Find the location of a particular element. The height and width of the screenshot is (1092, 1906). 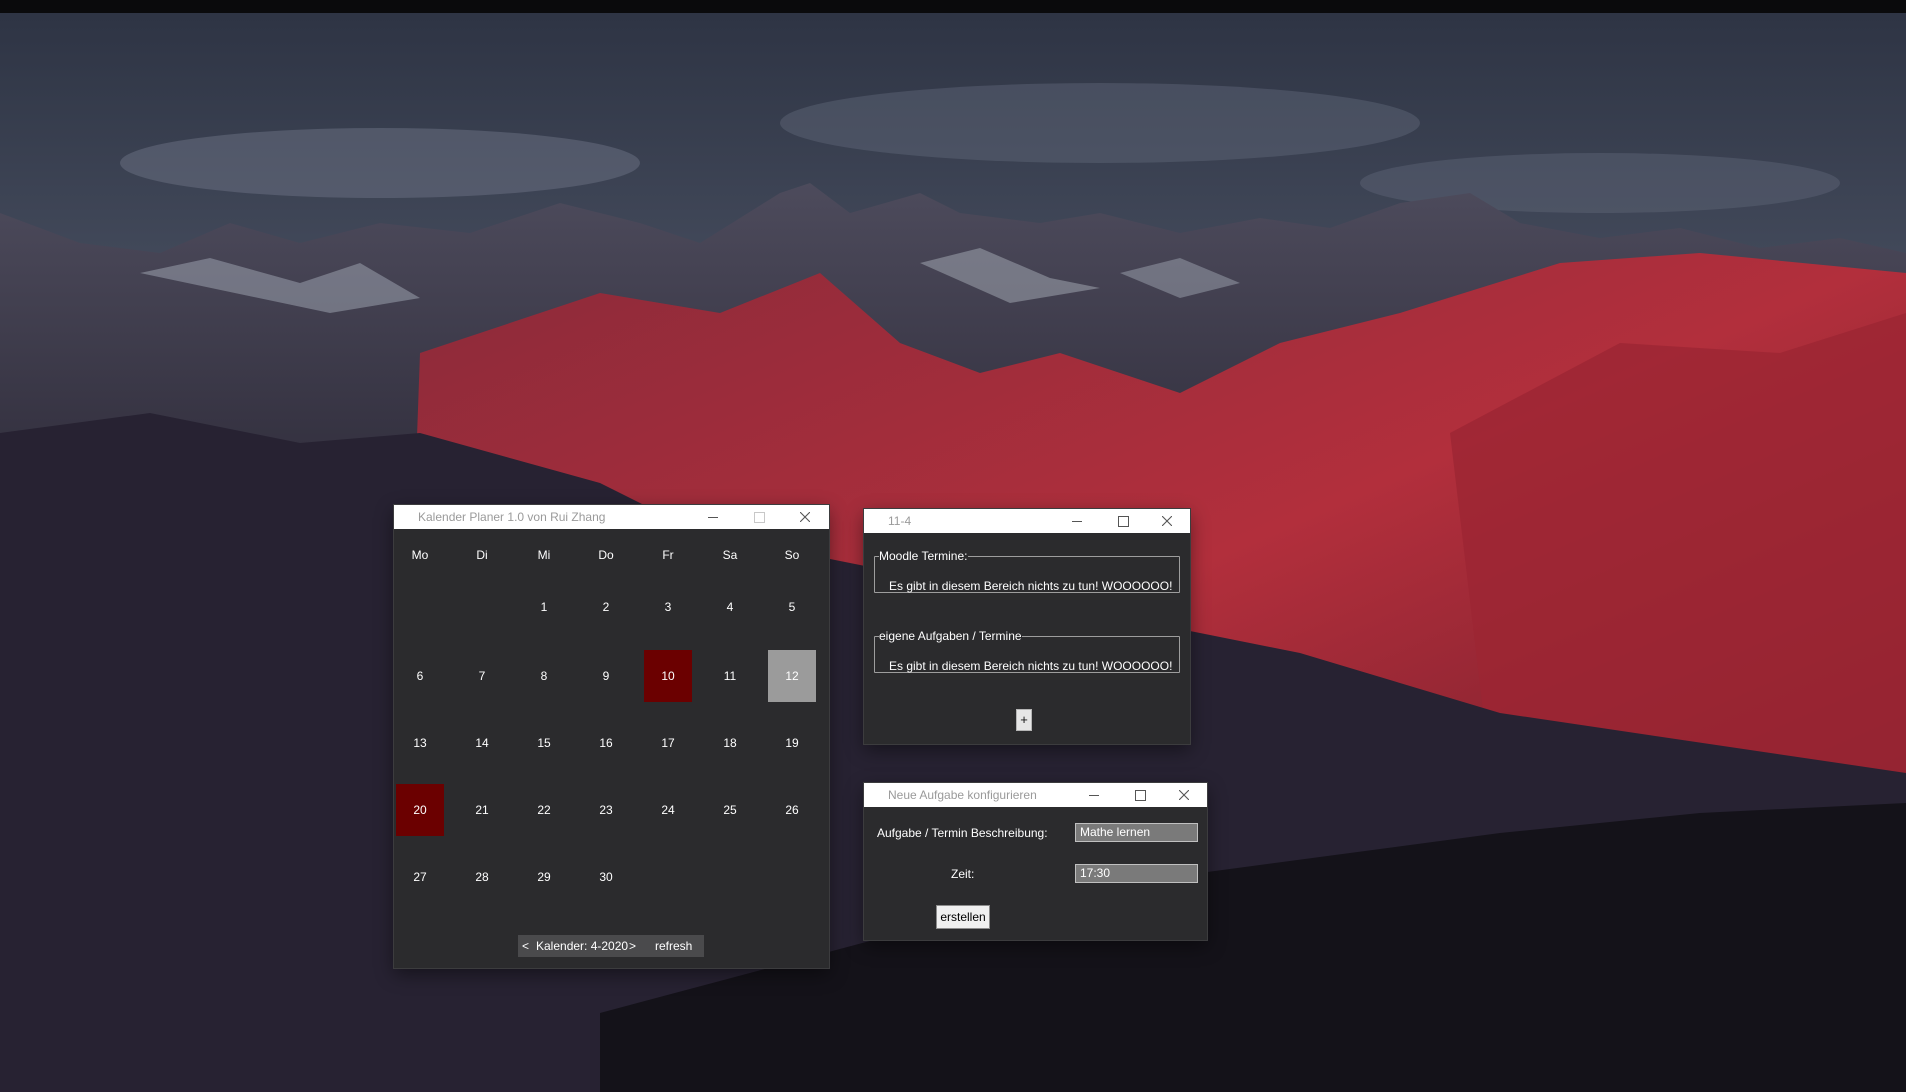

calendar-day: 22 is located at coordinates (544, 810).